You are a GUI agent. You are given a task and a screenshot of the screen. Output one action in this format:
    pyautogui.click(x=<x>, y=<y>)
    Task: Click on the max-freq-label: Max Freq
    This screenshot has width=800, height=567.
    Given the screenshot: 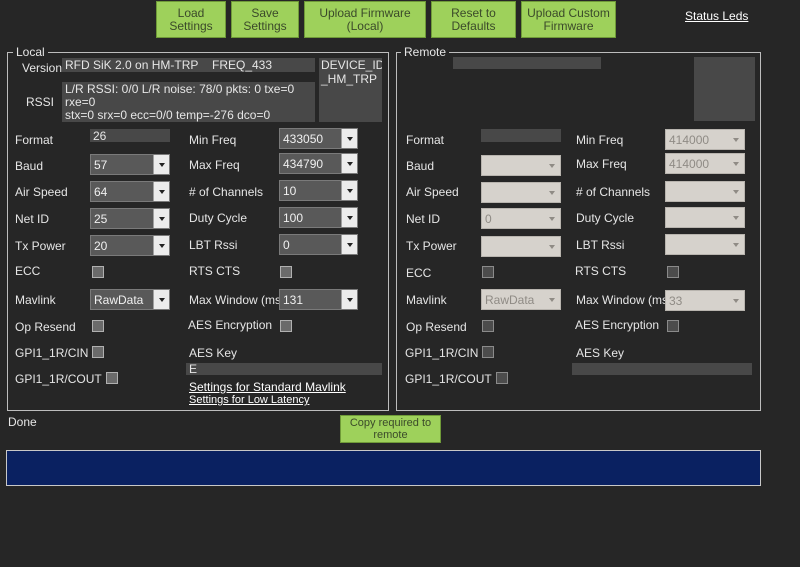 What is the action you would take?
    pyautogui.click(x=214, y=165)
    